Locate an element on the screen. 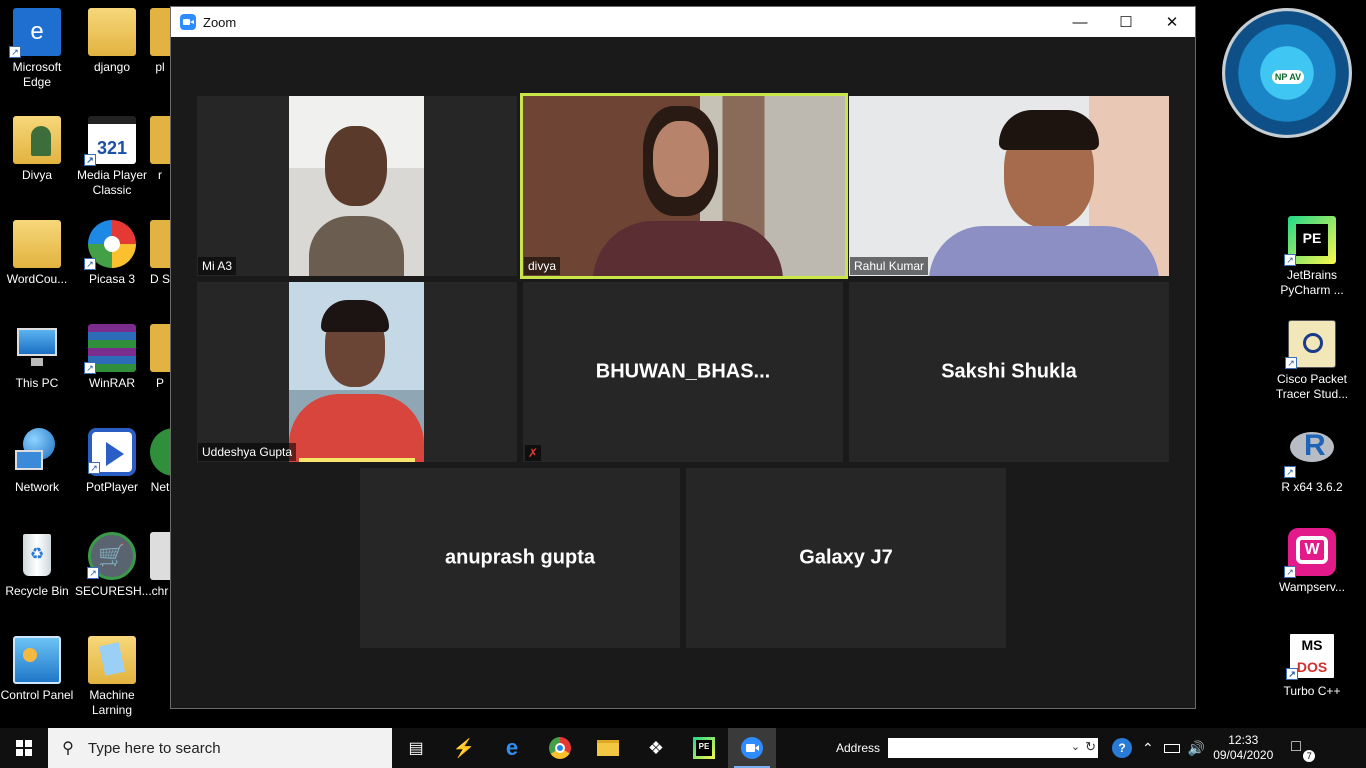 This screenshot has width=1366, height=768. desktop-icon-ds: D S is located at coordinates (160, 253).